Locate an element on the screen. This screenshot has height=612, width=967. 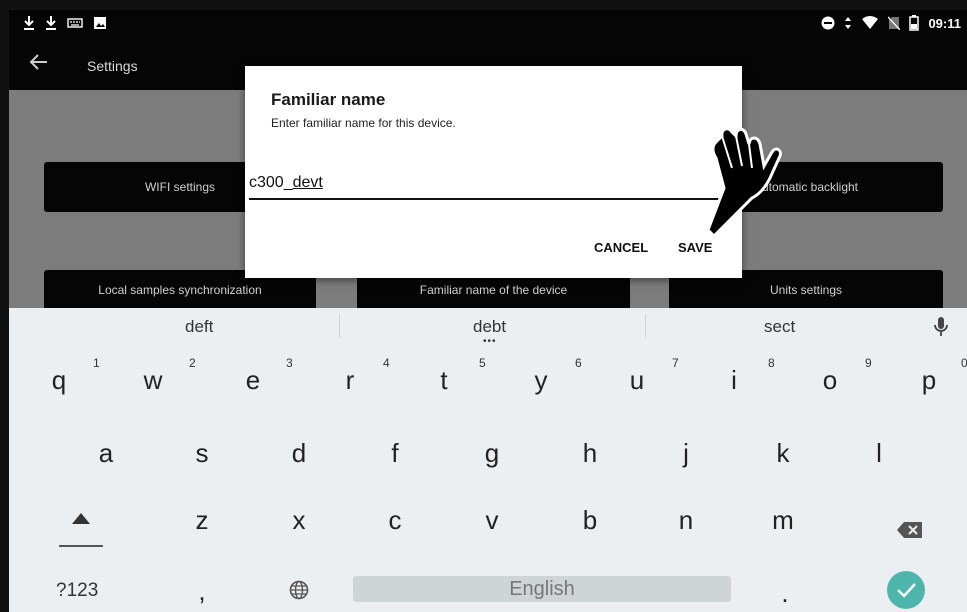
space-bar-label: English is located at coordinates (542, 588).